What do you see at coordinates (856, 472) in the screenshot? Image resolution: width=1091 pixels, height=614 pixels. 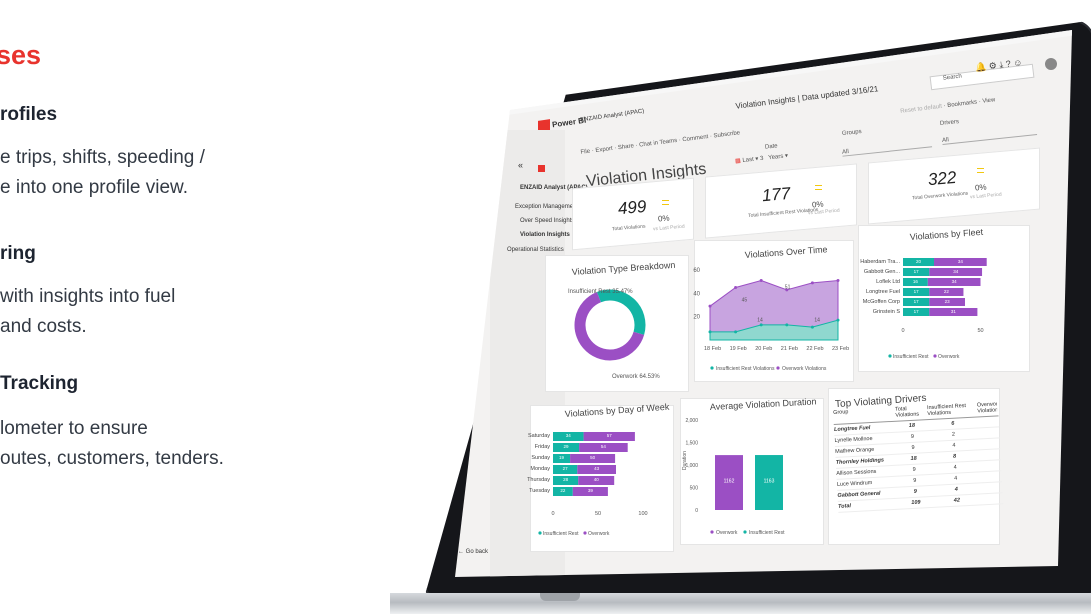 I see `cell-group: Allison Sessions` at bounding box center [856, 472].